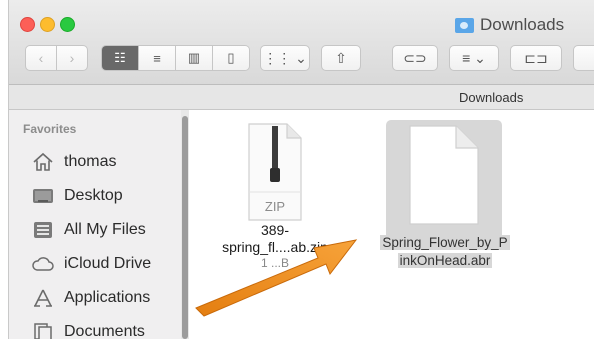  Describe the element at coordinates (43, 330) in the screenshot. I see `documents-icon` at that location.